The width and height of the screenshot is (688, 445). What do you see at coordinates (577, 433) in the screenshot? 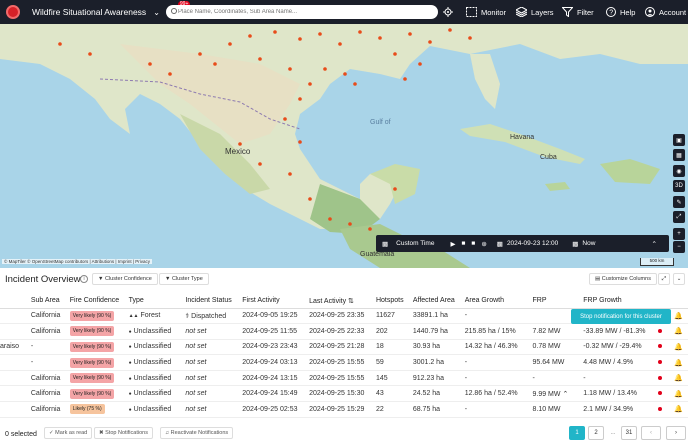
I see `page-button-1: 1` at bounding box center [577, 433].